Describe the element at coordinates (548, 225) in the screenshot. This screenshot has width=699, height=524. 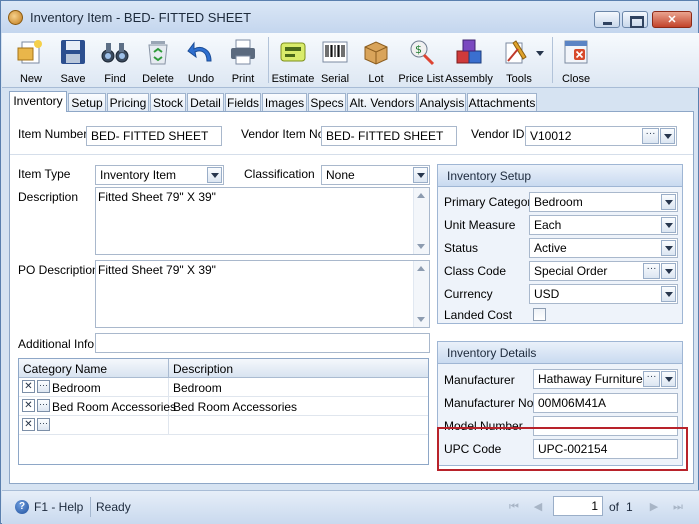
I see `unit-measure-value: Each` at that location.